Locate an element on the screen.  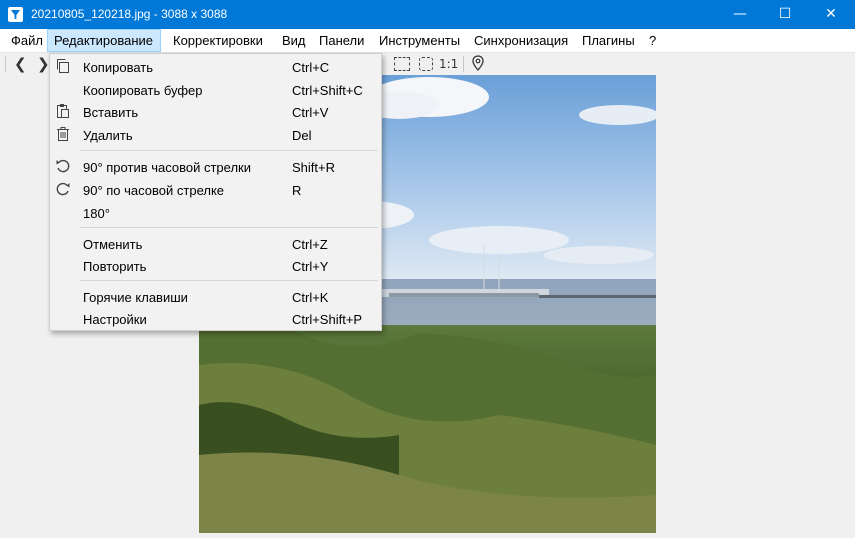
menu-item-label: Вставить is located at coordinates (111, 112).